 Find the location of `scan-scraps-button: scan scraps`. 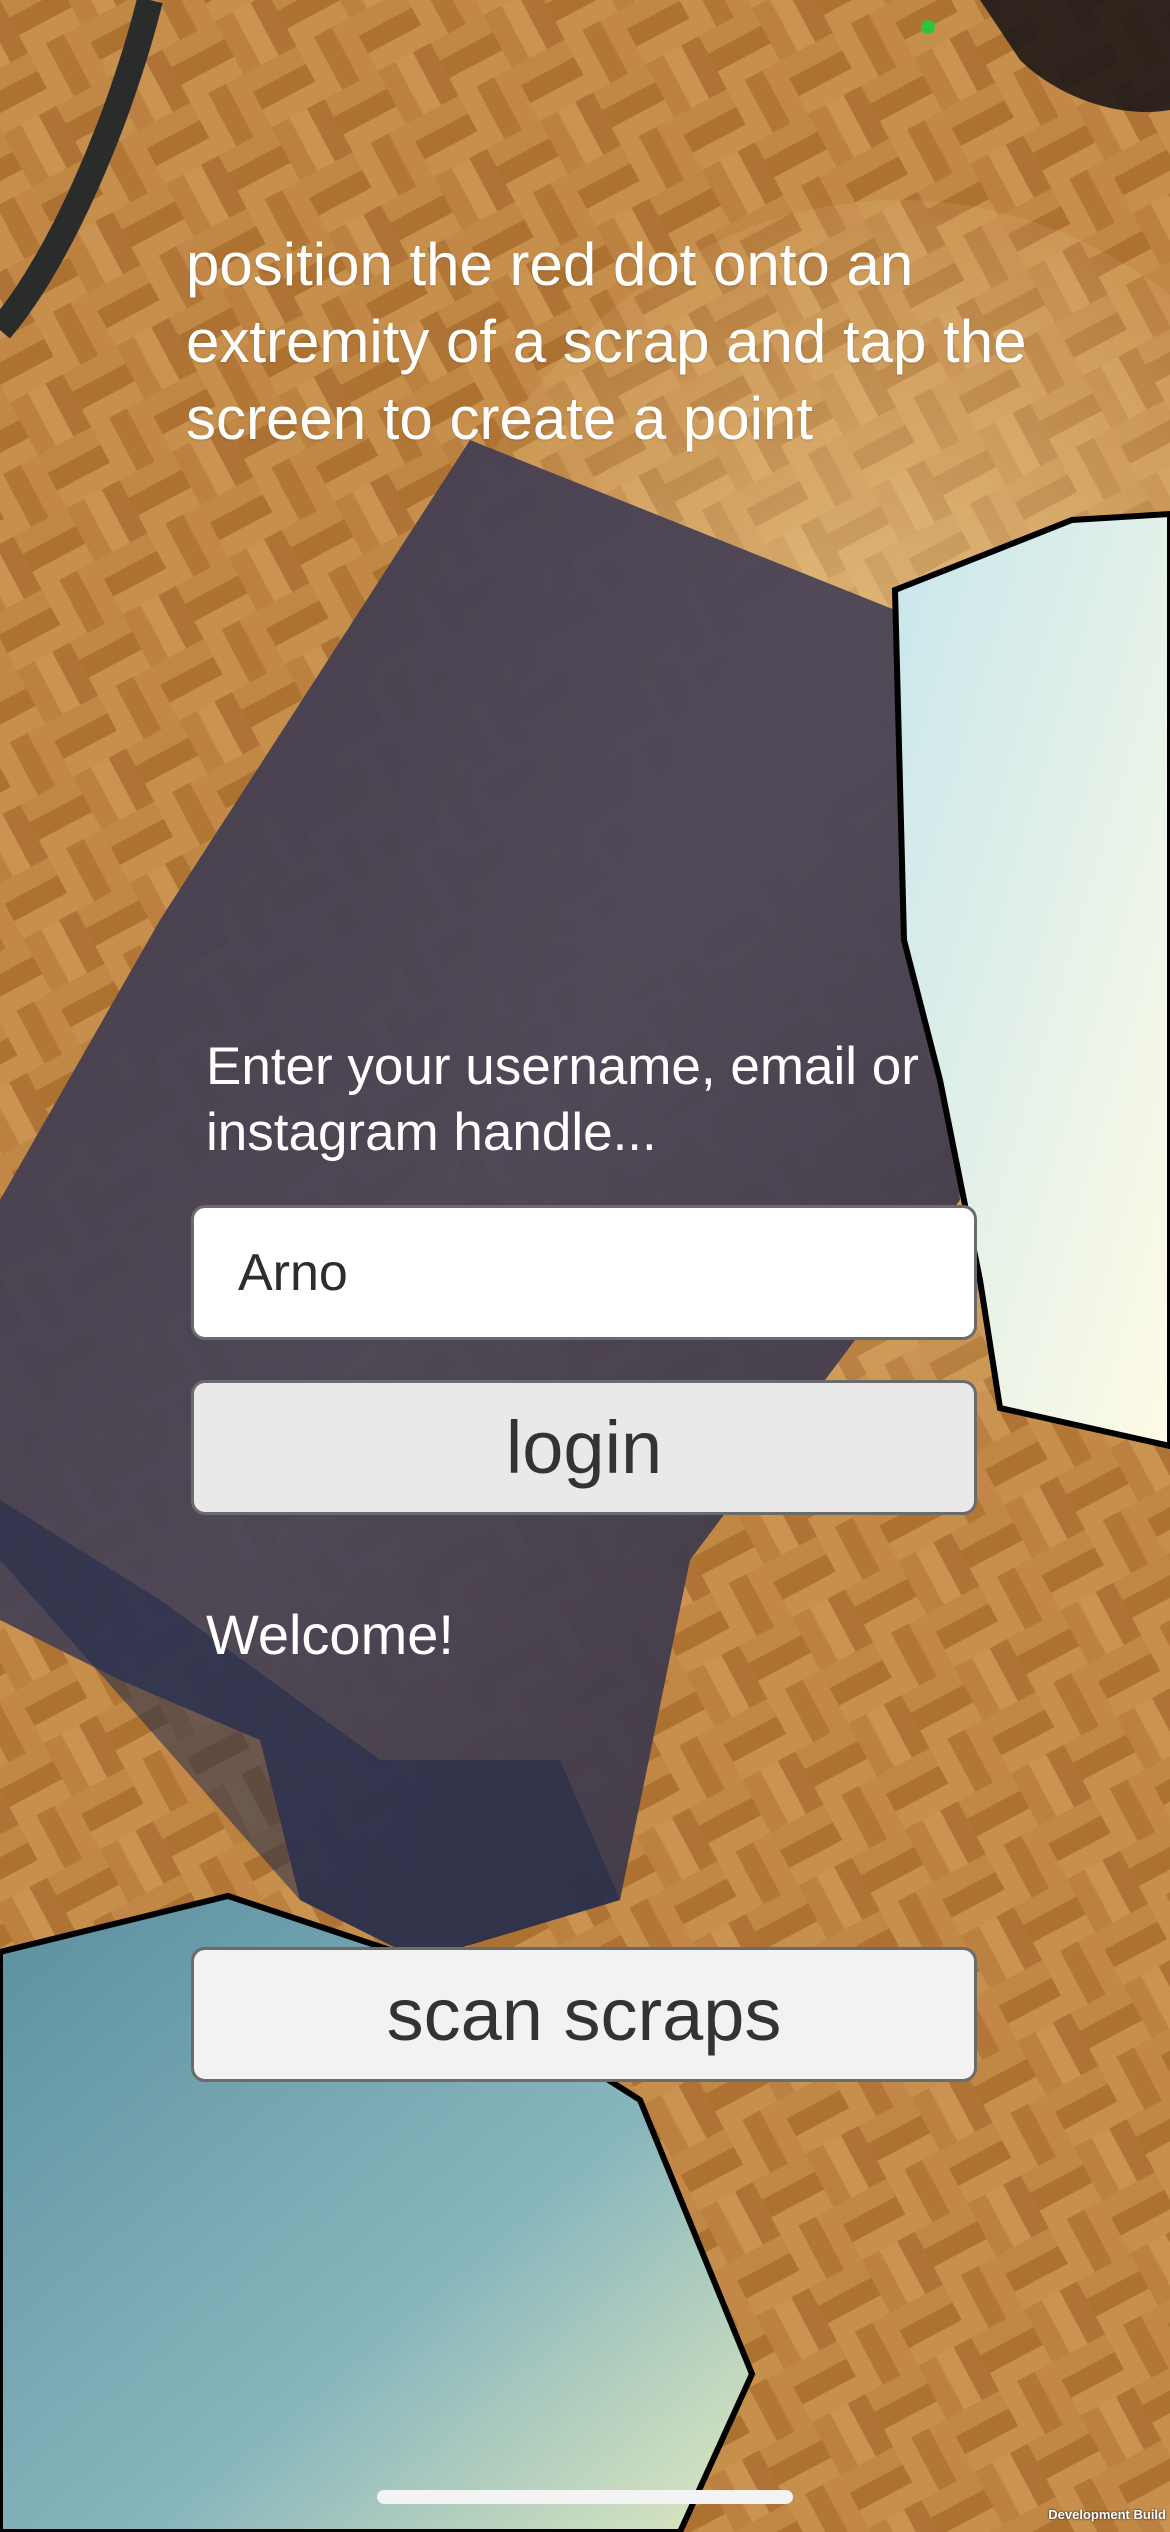

scan-scraps-button: scan scraps is located at coordinates (584, 2014).